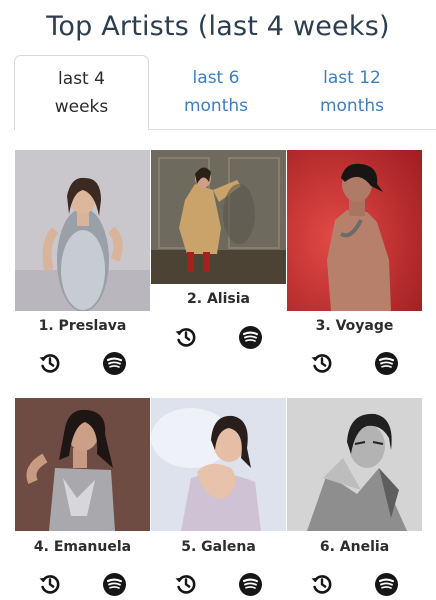 The height and width of the screenshot is (600, 436). I want to click on artist-card-2: 2. Alisia, so click(218, 255).